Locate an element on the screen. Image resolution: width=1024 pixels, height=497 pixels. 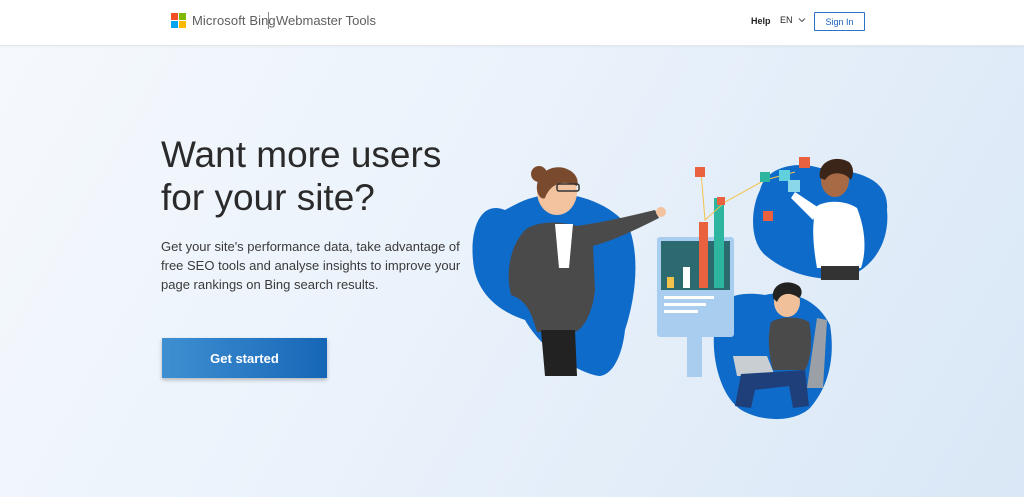
product-name: Webmaster Tools is located at coordinates (326, 20).